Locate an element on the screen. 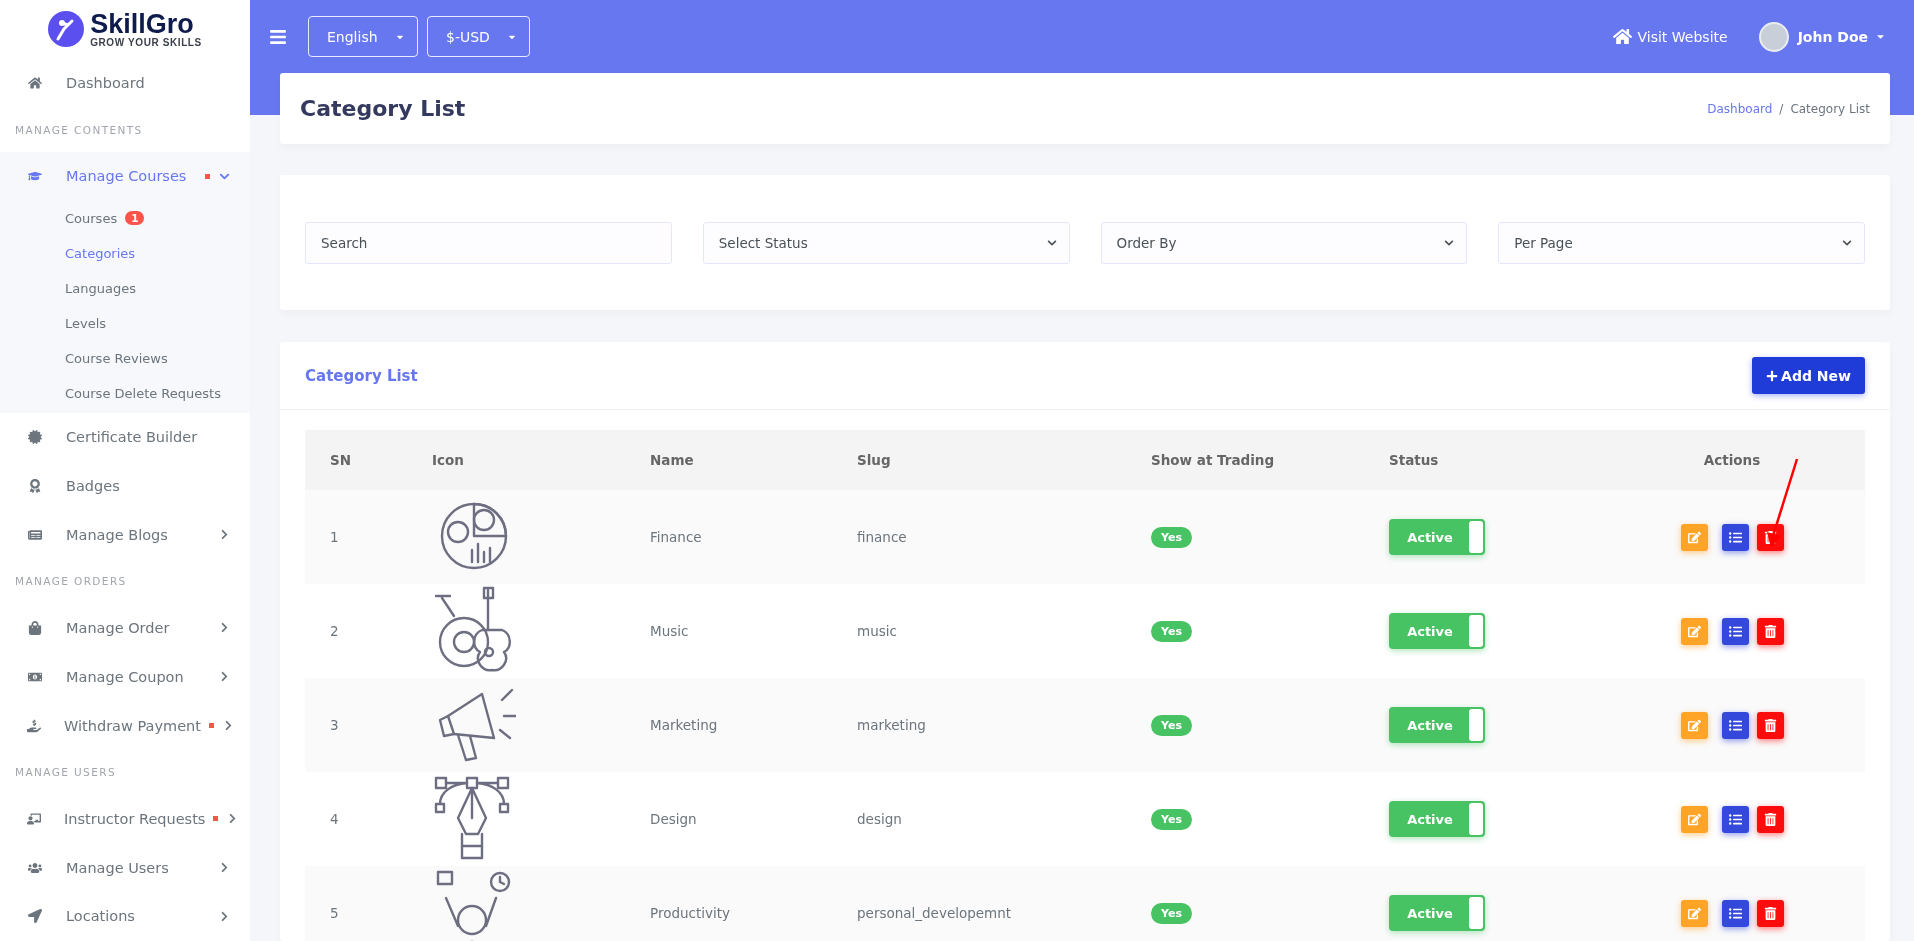 This screenshot has width=1914, height=941. table-cell: 3 is located at coordinates (356, 725).